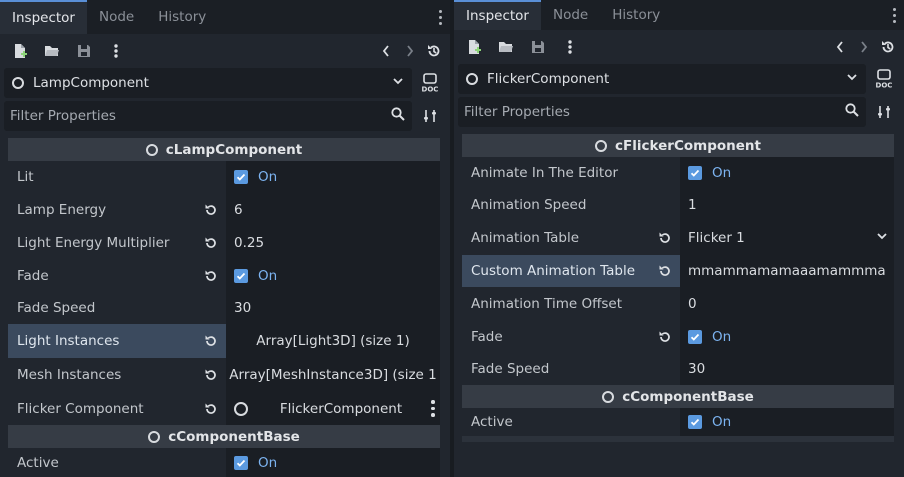 This screenshot has width=904, height=477. I want to click on property-label: Active, so click(492, 422).